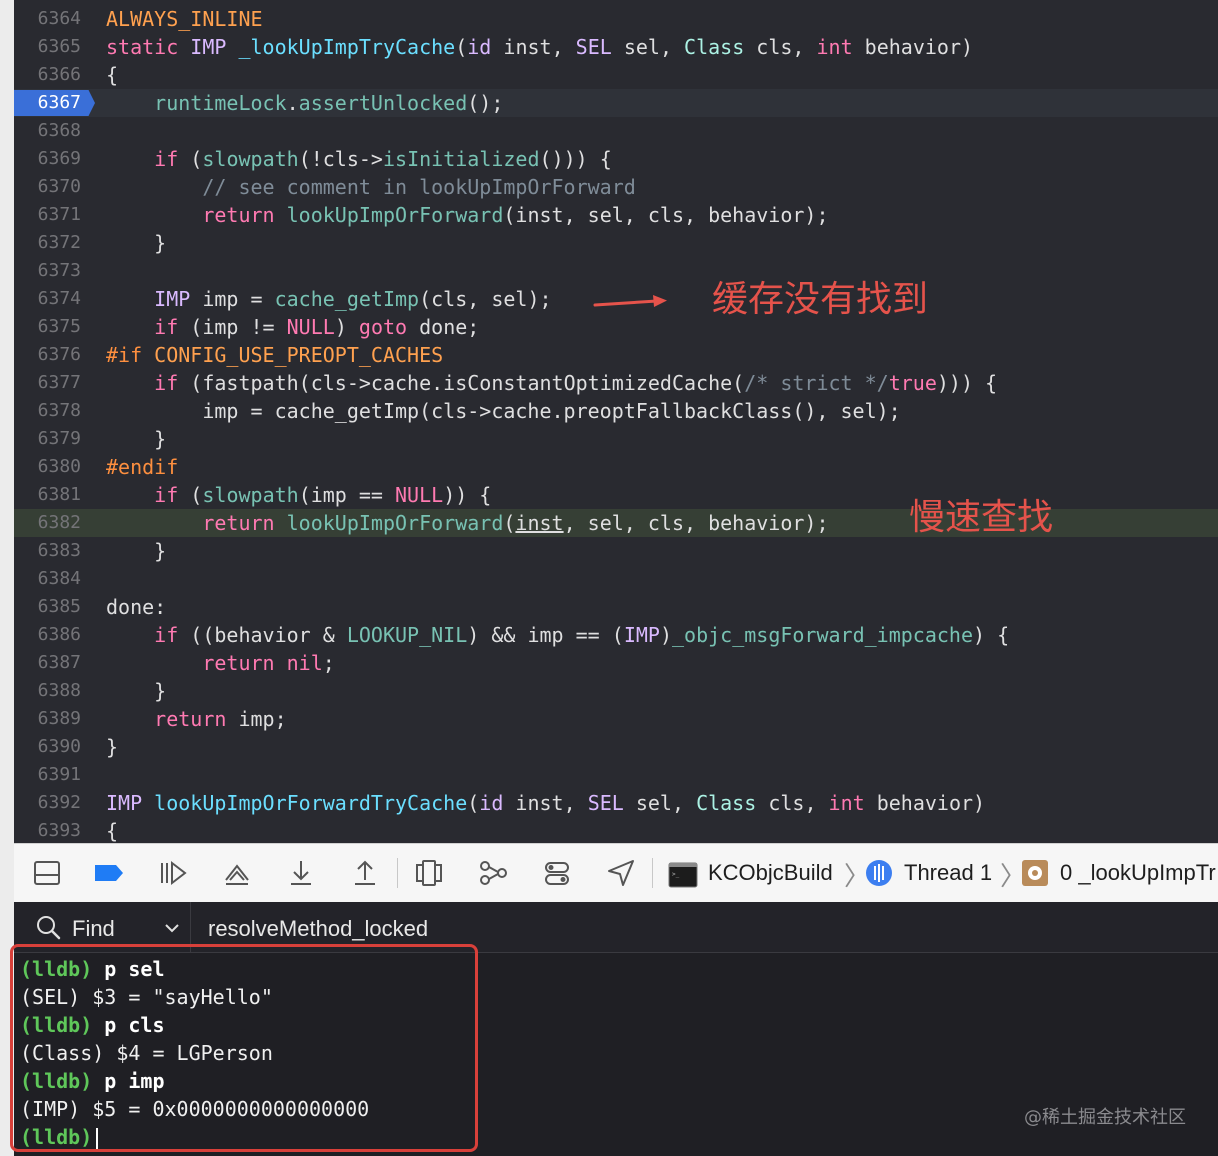 This screenshot has height=1156, width=1218. I want to click on view-hierarchy-icon, so click(429, 873).